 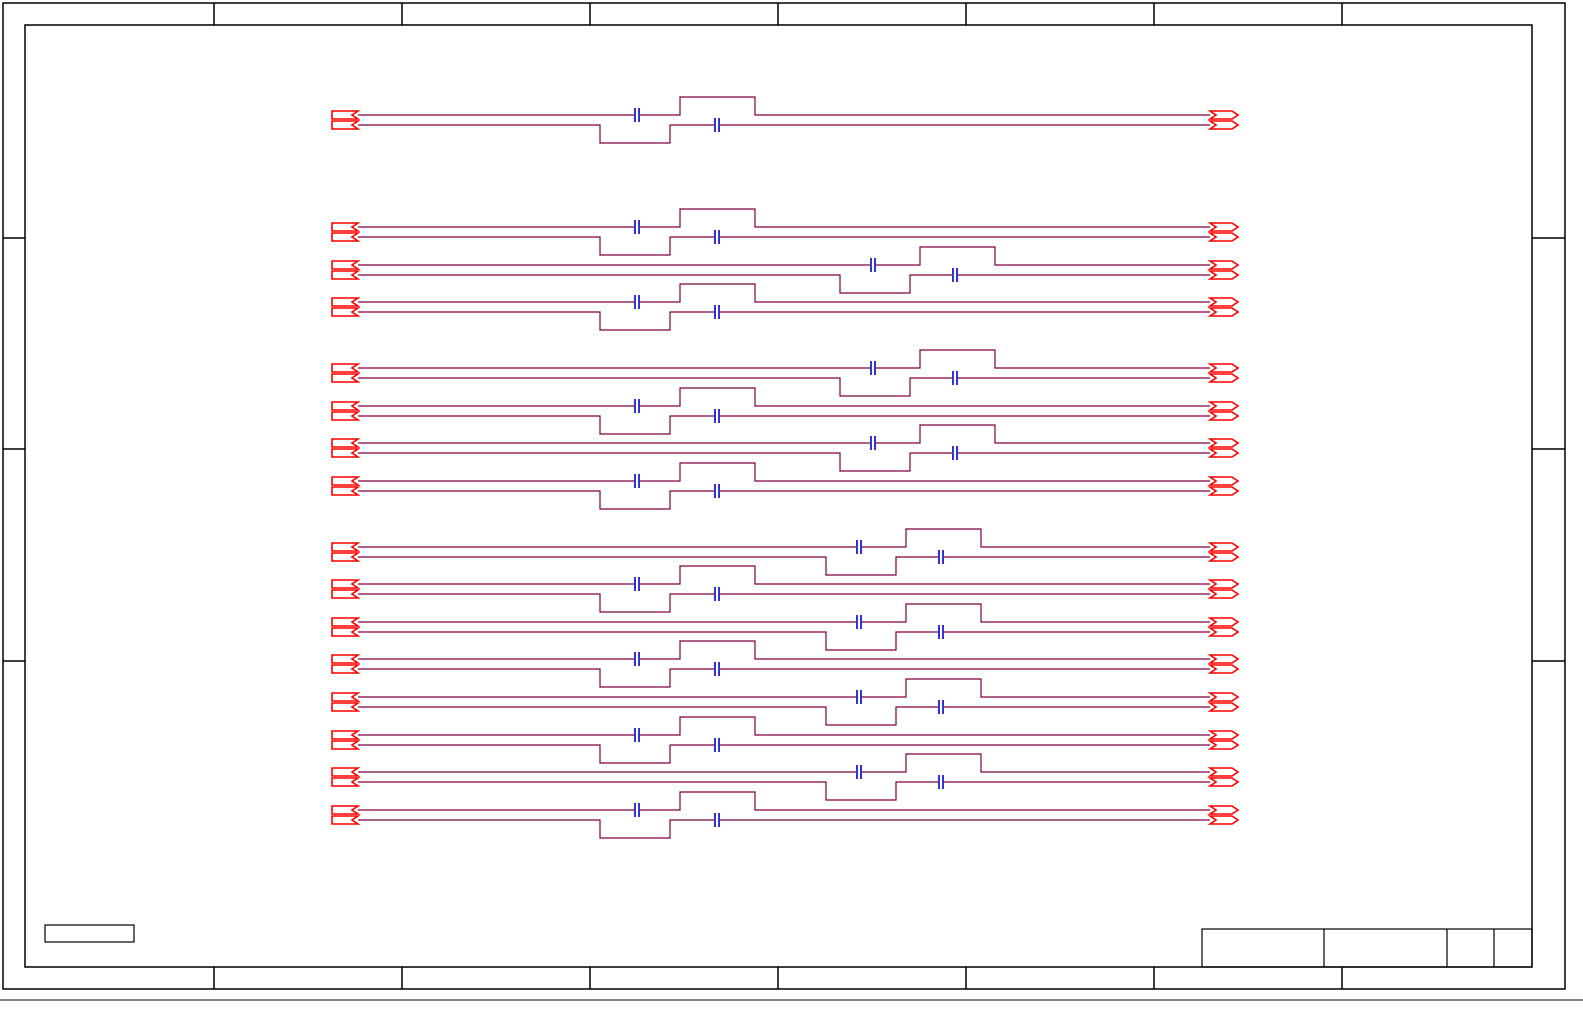 I want to click on note-box, so click(x=89, y=933).